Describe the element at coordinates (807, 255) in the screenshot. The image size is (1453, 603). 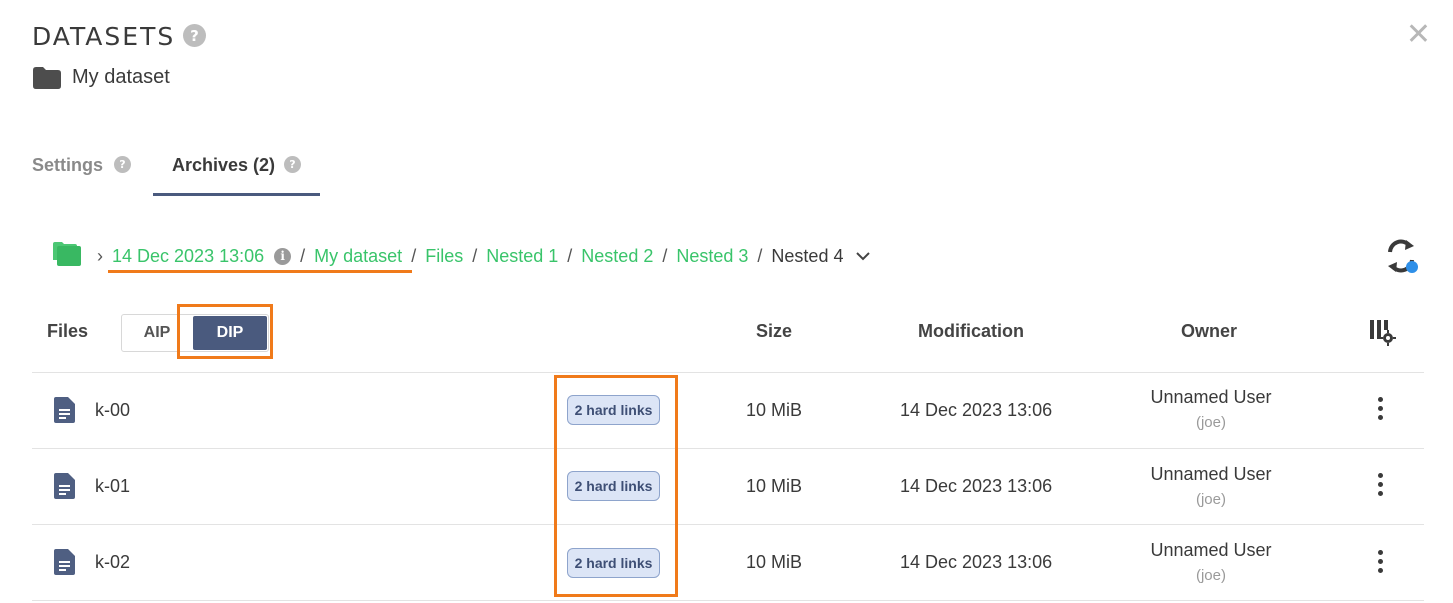
I see `breadcrumb-current: Nested 4` at that location.